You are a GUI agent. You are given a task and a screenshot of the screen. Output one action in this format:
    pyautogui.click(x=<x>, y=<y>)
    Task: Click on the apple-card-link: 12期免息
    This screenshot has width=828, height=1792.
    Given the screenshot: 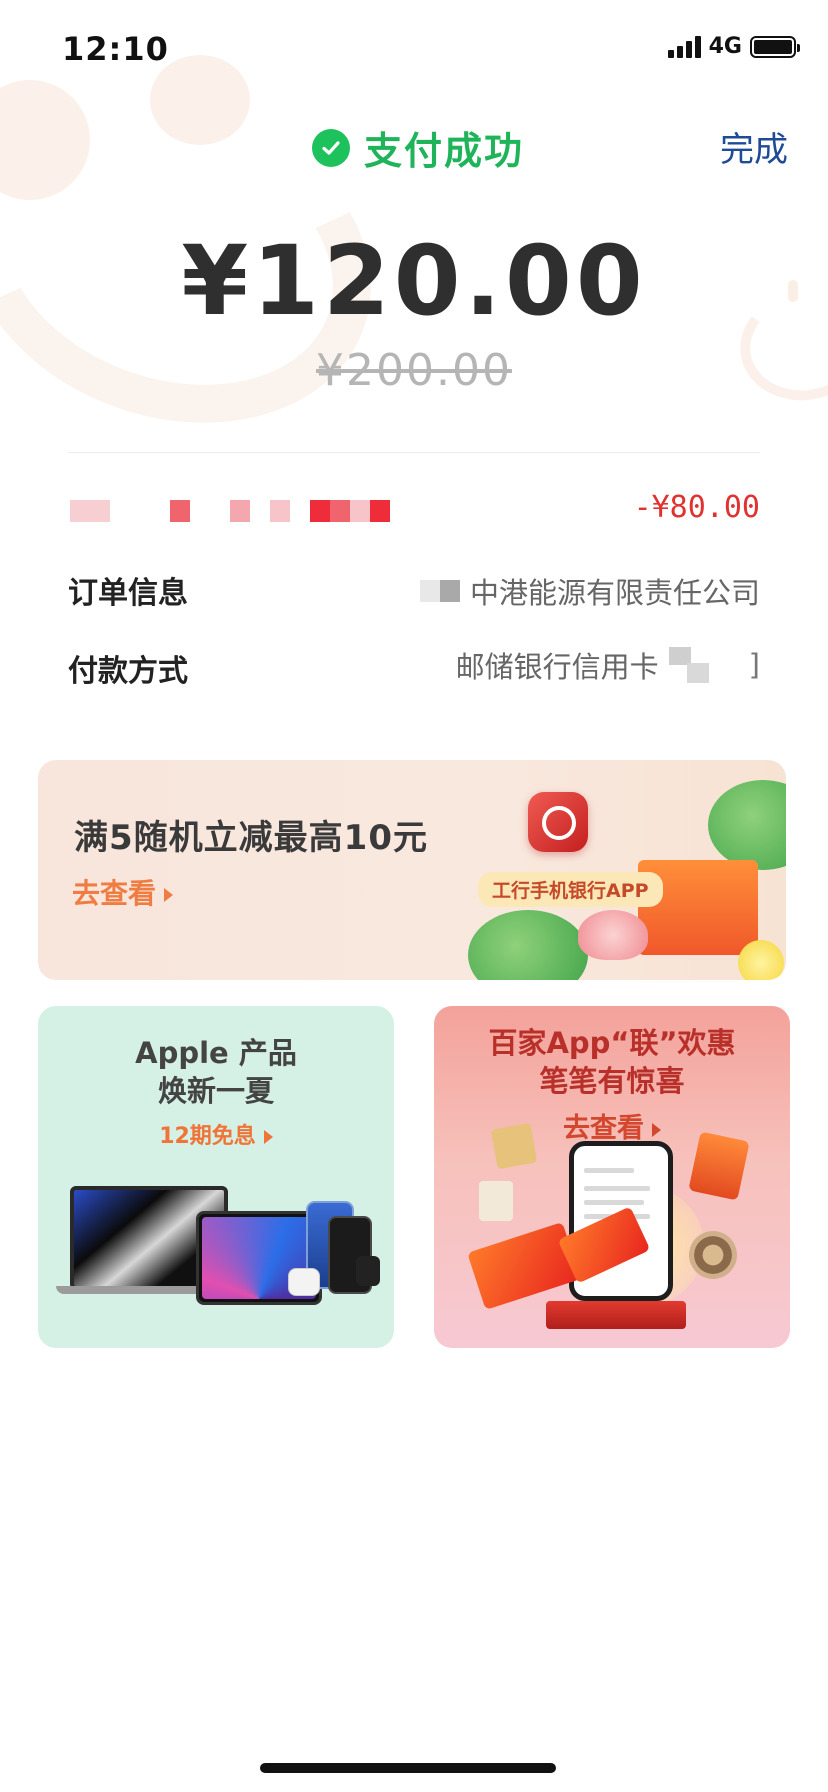 What is the action you would take?
    pyautogui.click(x=216, y=1134)
    